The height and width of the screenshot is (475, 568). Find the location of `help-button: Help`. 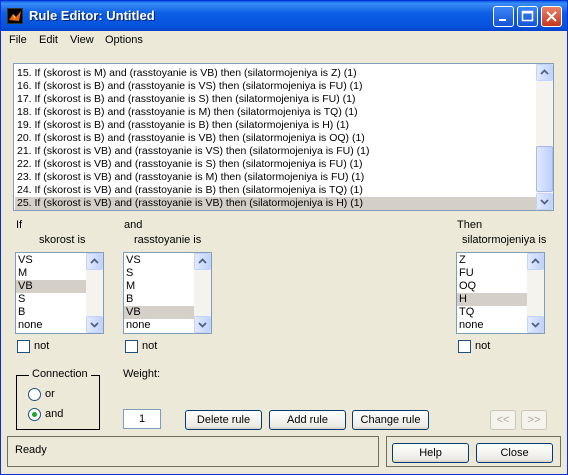

help-button: Help is located at coordinates (430, 453).